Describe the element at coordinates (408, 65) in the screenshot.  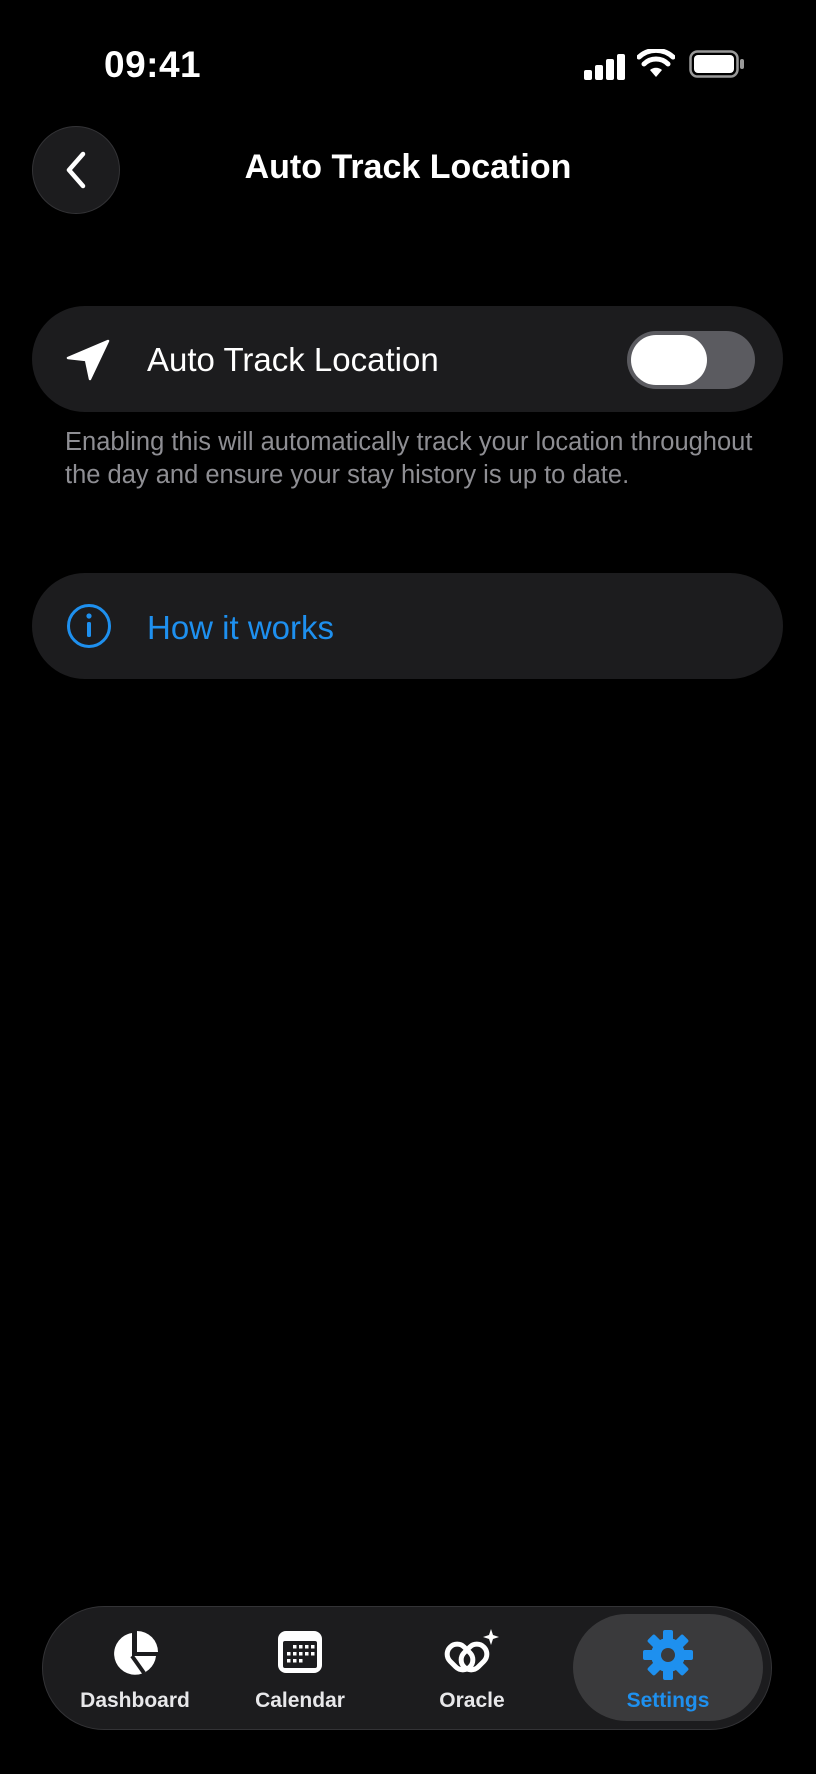
I see `status-bar: 09:41` at that location.